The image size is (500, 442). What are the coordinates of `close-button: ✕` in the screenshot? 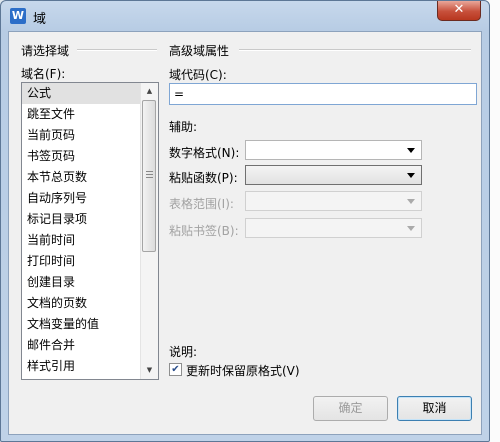 It's located at (459, 11).